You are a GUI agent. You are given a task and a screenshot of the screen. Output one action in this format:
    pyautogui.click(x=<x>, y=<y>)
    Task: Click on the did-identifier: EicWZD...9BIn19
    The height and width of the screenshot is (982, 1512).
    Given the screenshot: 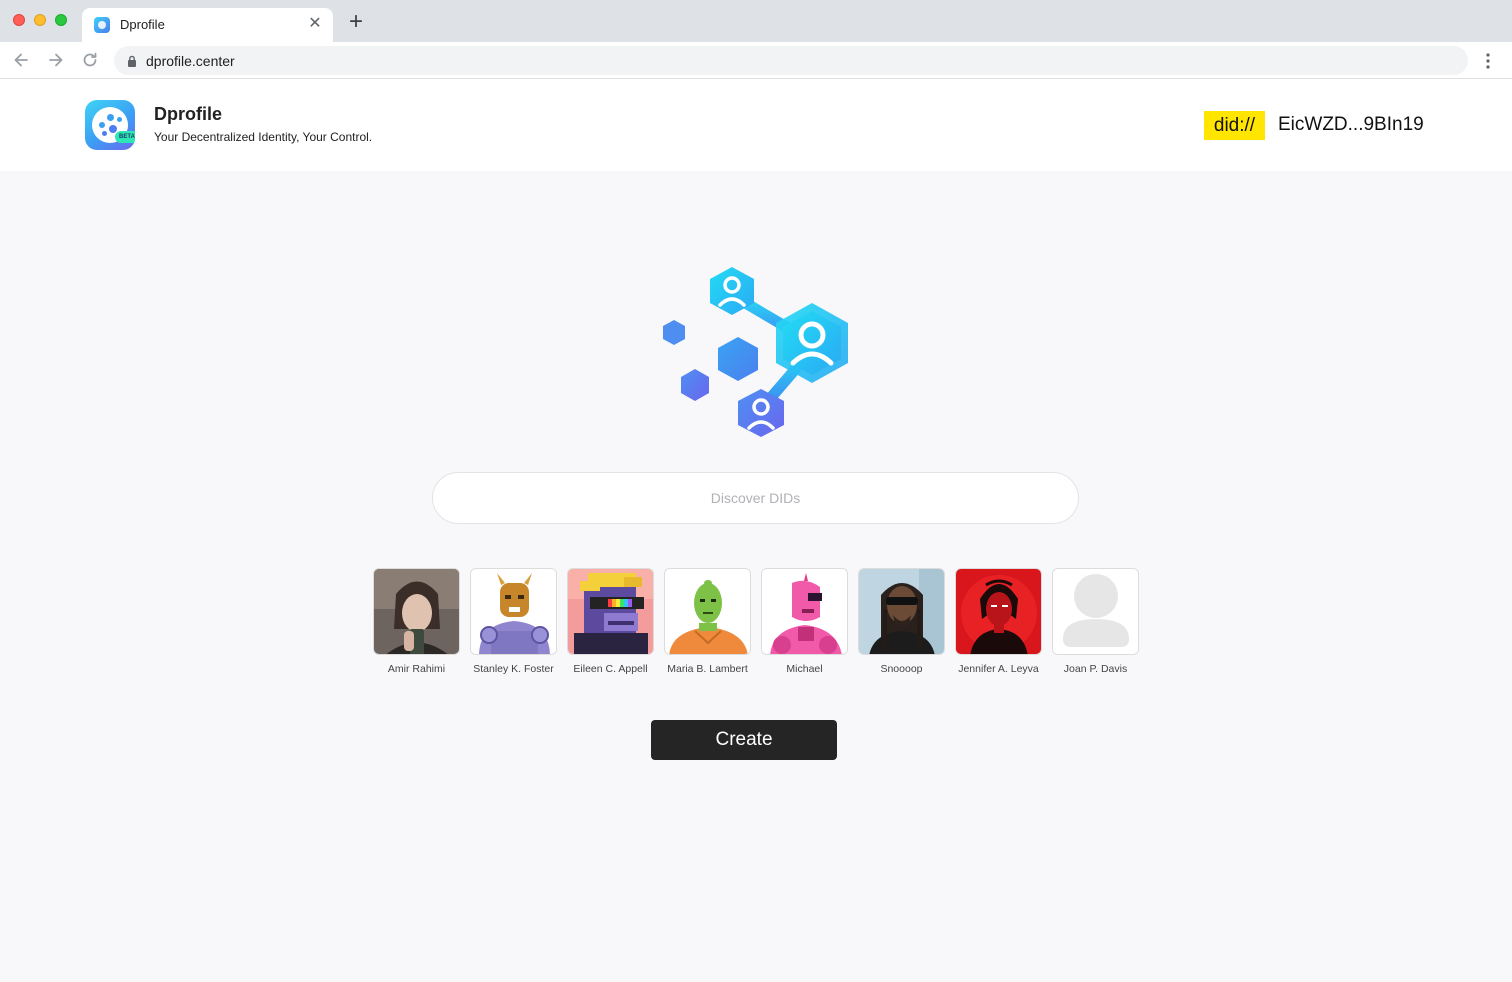 What is the action you would take?
    pyautogui.click(x=1351, y=125)
    